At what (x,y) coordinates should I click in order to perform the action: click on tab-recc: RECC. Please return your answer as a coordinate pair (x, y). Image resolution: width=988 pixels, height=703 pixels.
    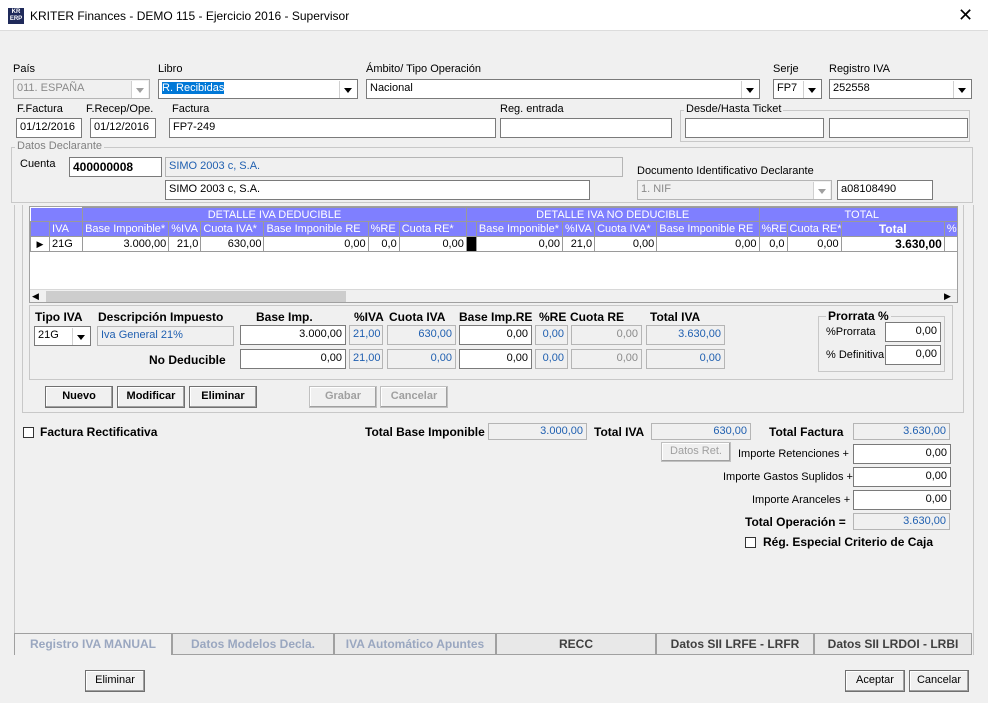
    Looking at the image, I should click on (576, 644).